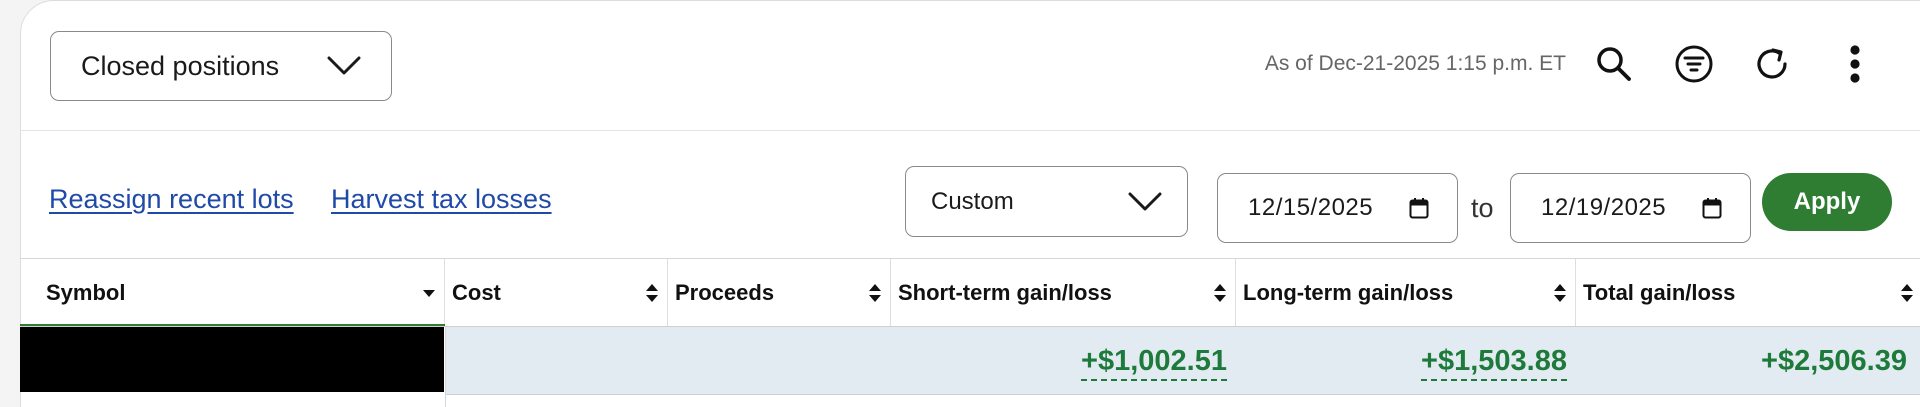 Image resolution: width=1920 pixels, height=407 pixels. What do you see at coordinates (1748, 293) in the screenshot?
I see `column-header-total-gain-loss: Total gain/loss` at bounding box center [1748, 293].